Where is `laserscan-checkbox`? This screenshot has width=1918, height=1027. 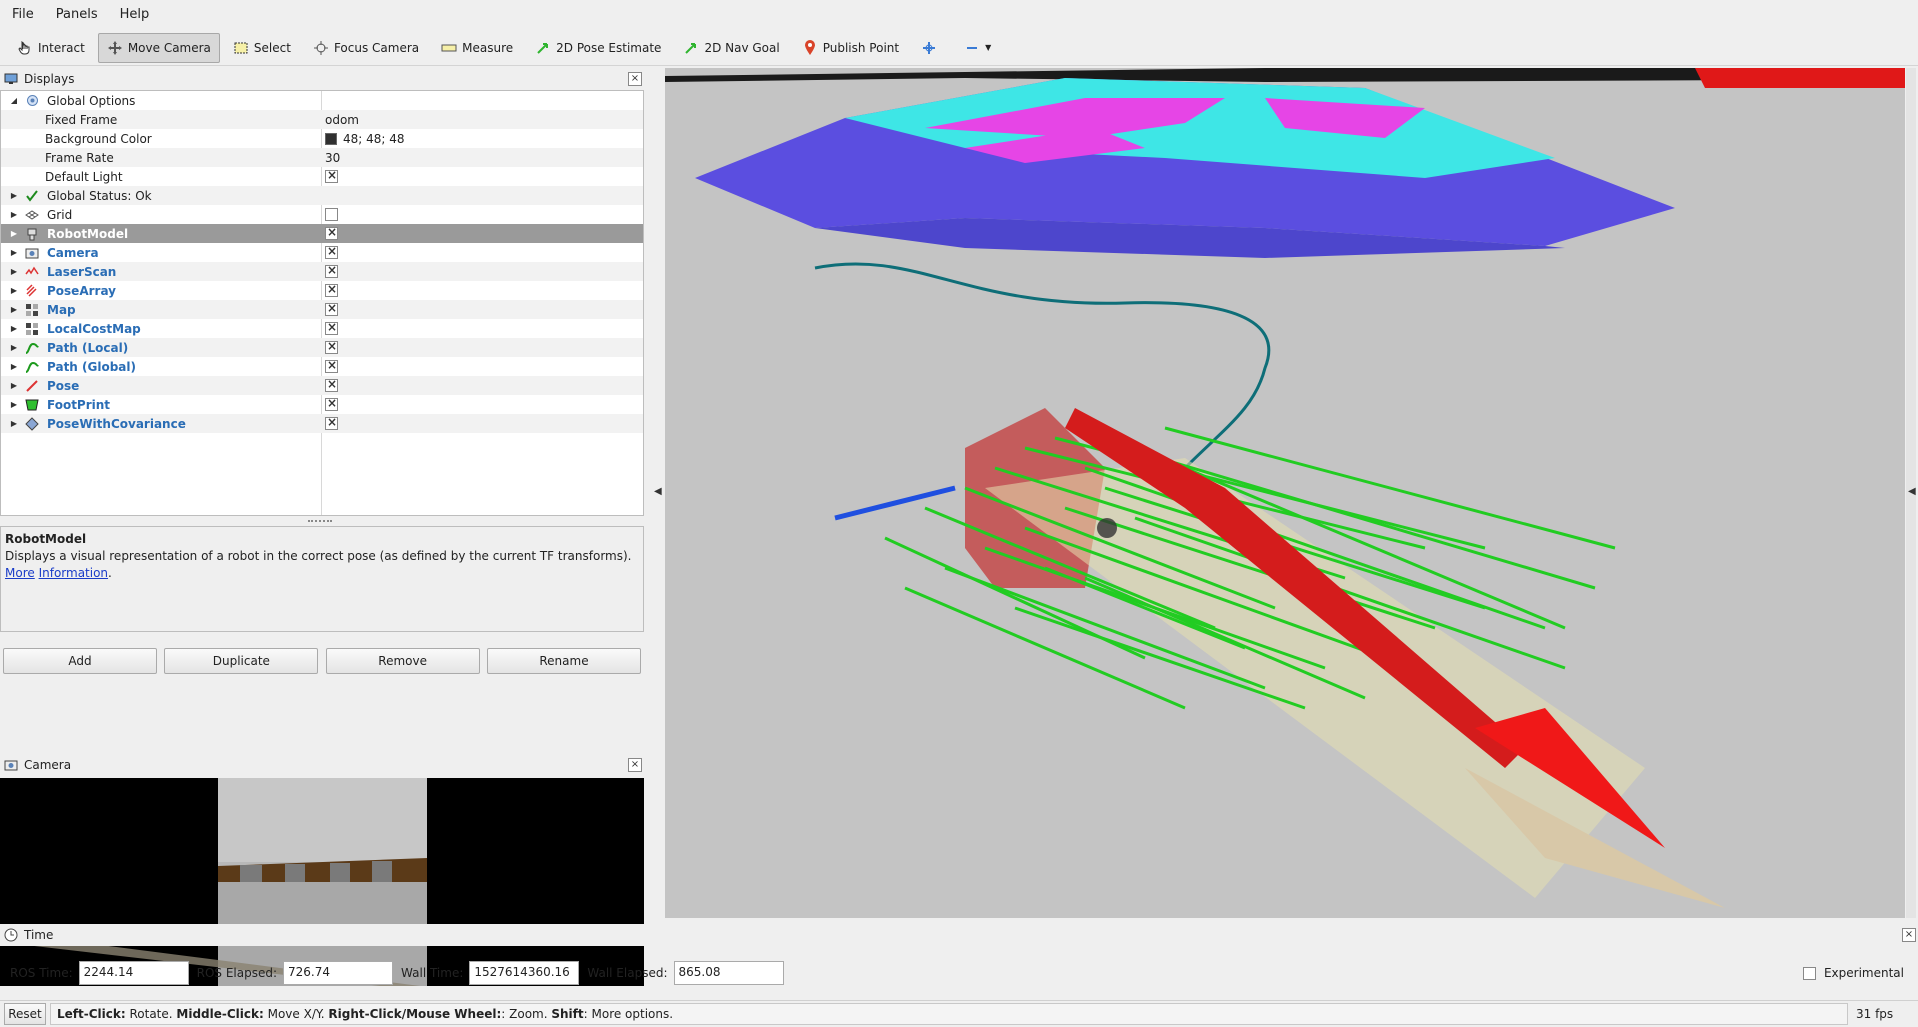
laserscan-checkbox is located at coordinates (331, 270).